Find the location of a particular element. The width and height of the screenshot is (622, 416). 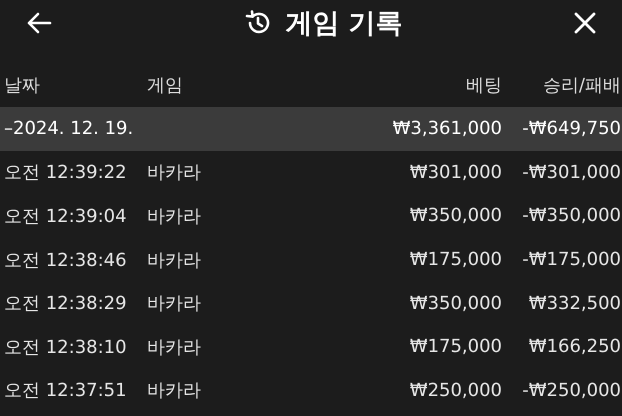

table-cell-text: ₩301,000 is located at coordinates (455, 172).